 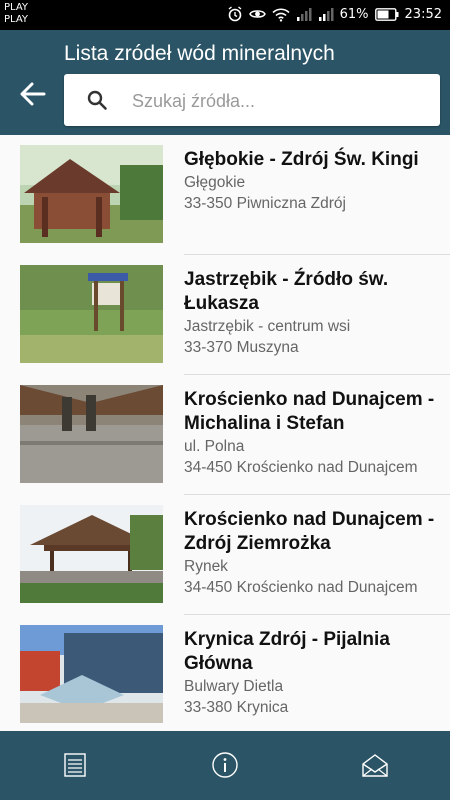 I want to click on list-icon, so click(x=75, y=765).